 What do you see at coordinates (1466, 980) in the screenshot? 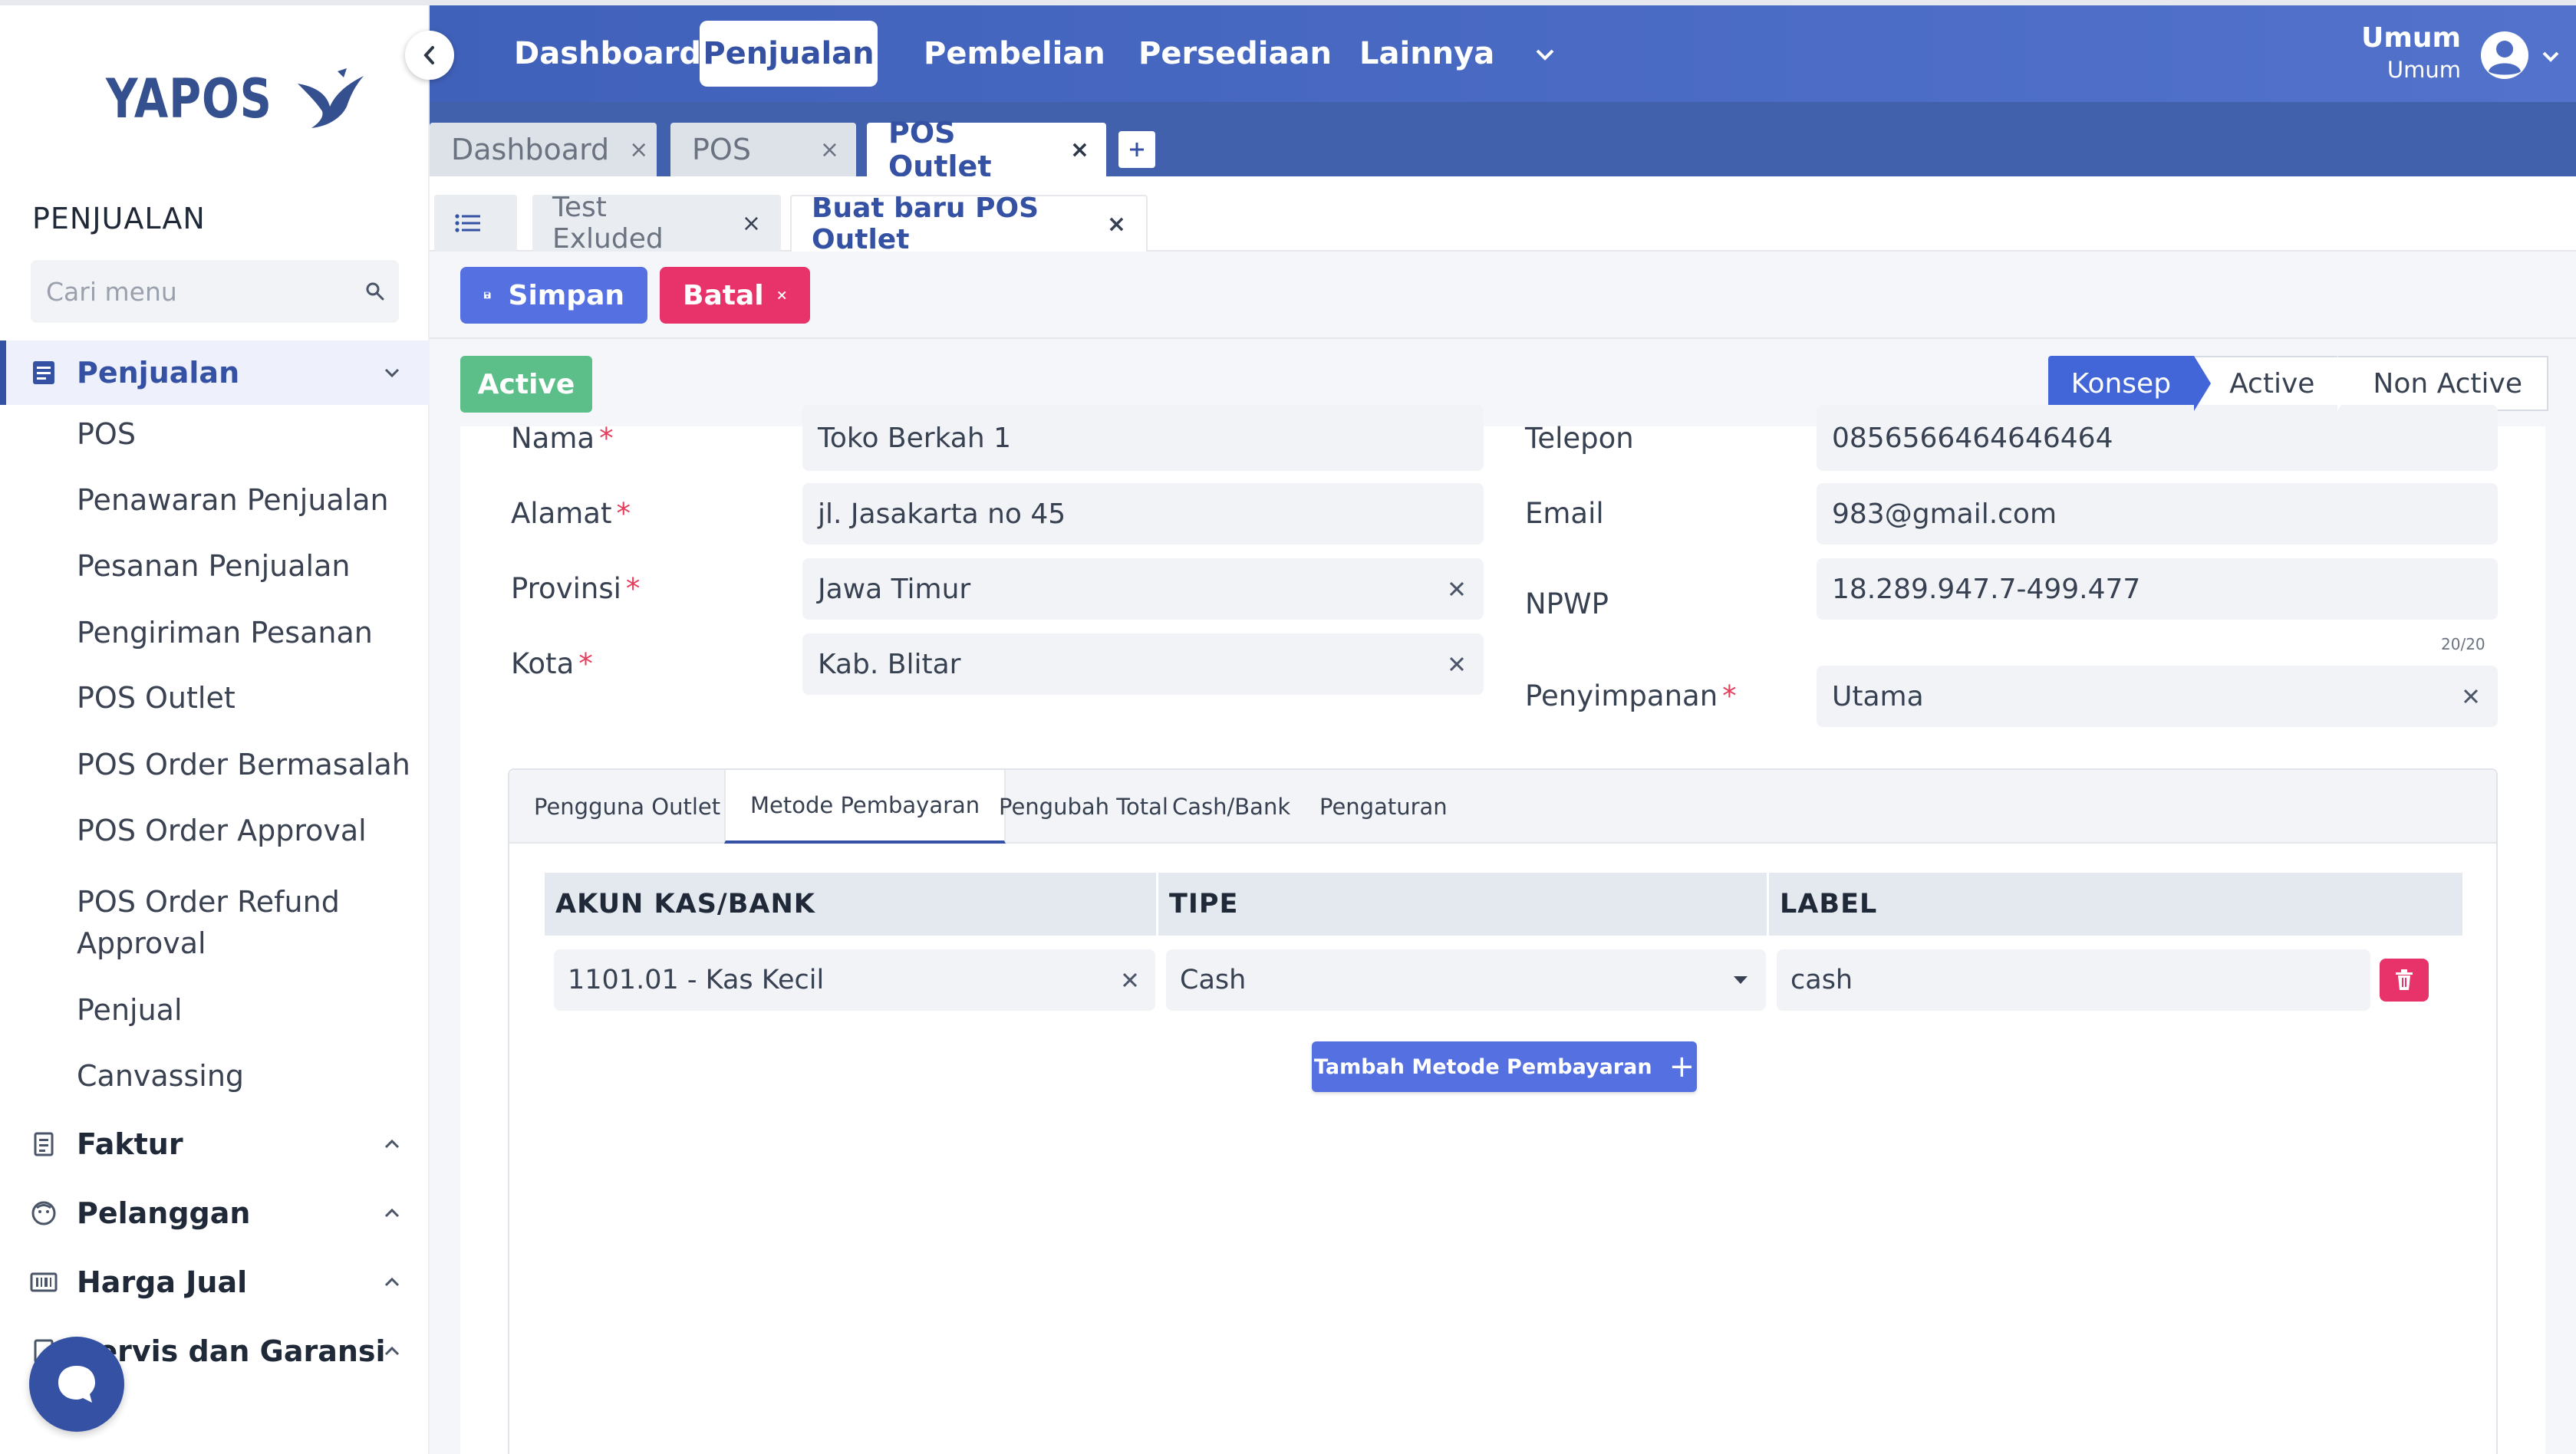
I see `tipe-select: Cash` at bounding box center [1466, 980].